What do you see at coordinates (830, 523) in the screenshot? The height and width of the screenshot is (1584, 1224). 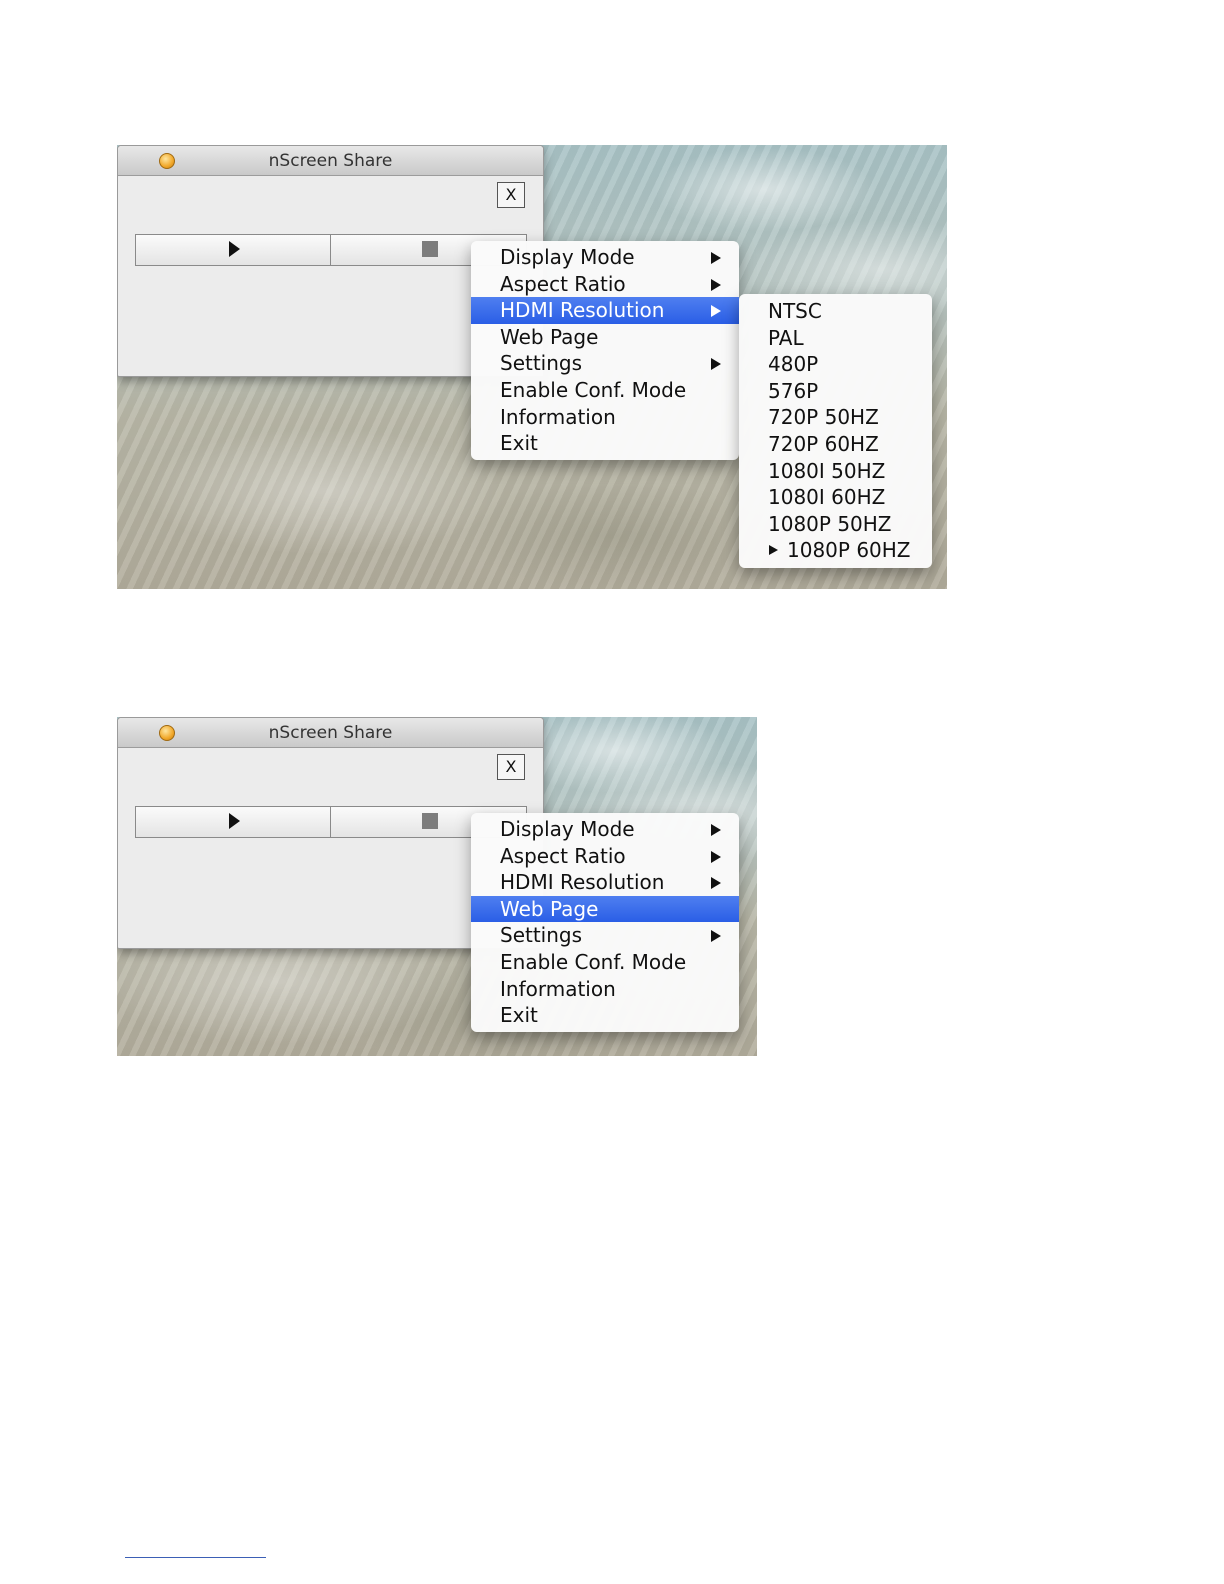 I see `submenu-item-label: 1080P 50HZ` at bounding box center [830, 523].